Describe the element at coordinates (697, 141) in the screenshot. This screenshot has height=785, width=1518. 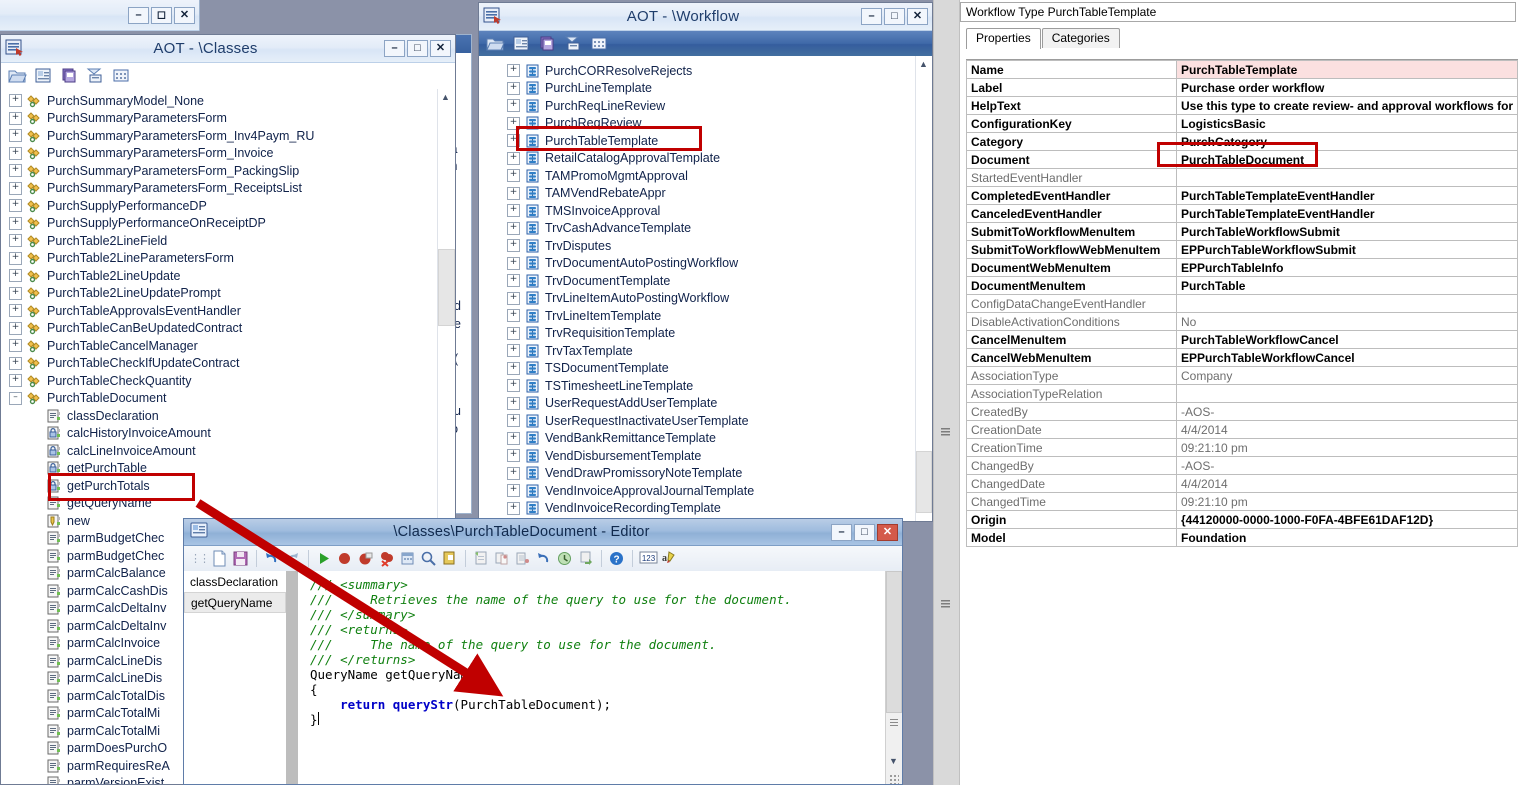
I see `workflow-tree-item: + PurchTableTemplate` at that location.